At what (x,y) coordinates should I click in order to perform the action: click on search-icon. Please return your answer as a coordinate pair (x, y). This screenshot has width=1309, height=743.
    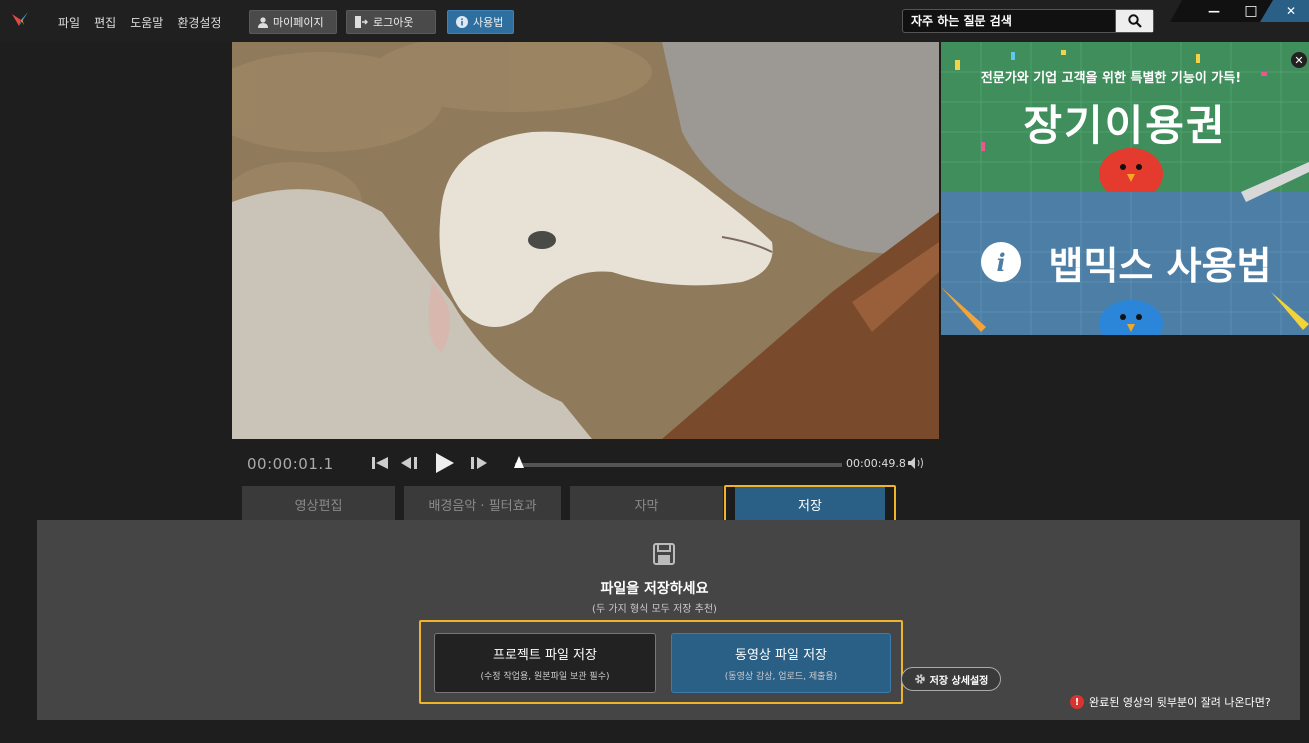
    Looking at the image, I should click on (1134, 21).